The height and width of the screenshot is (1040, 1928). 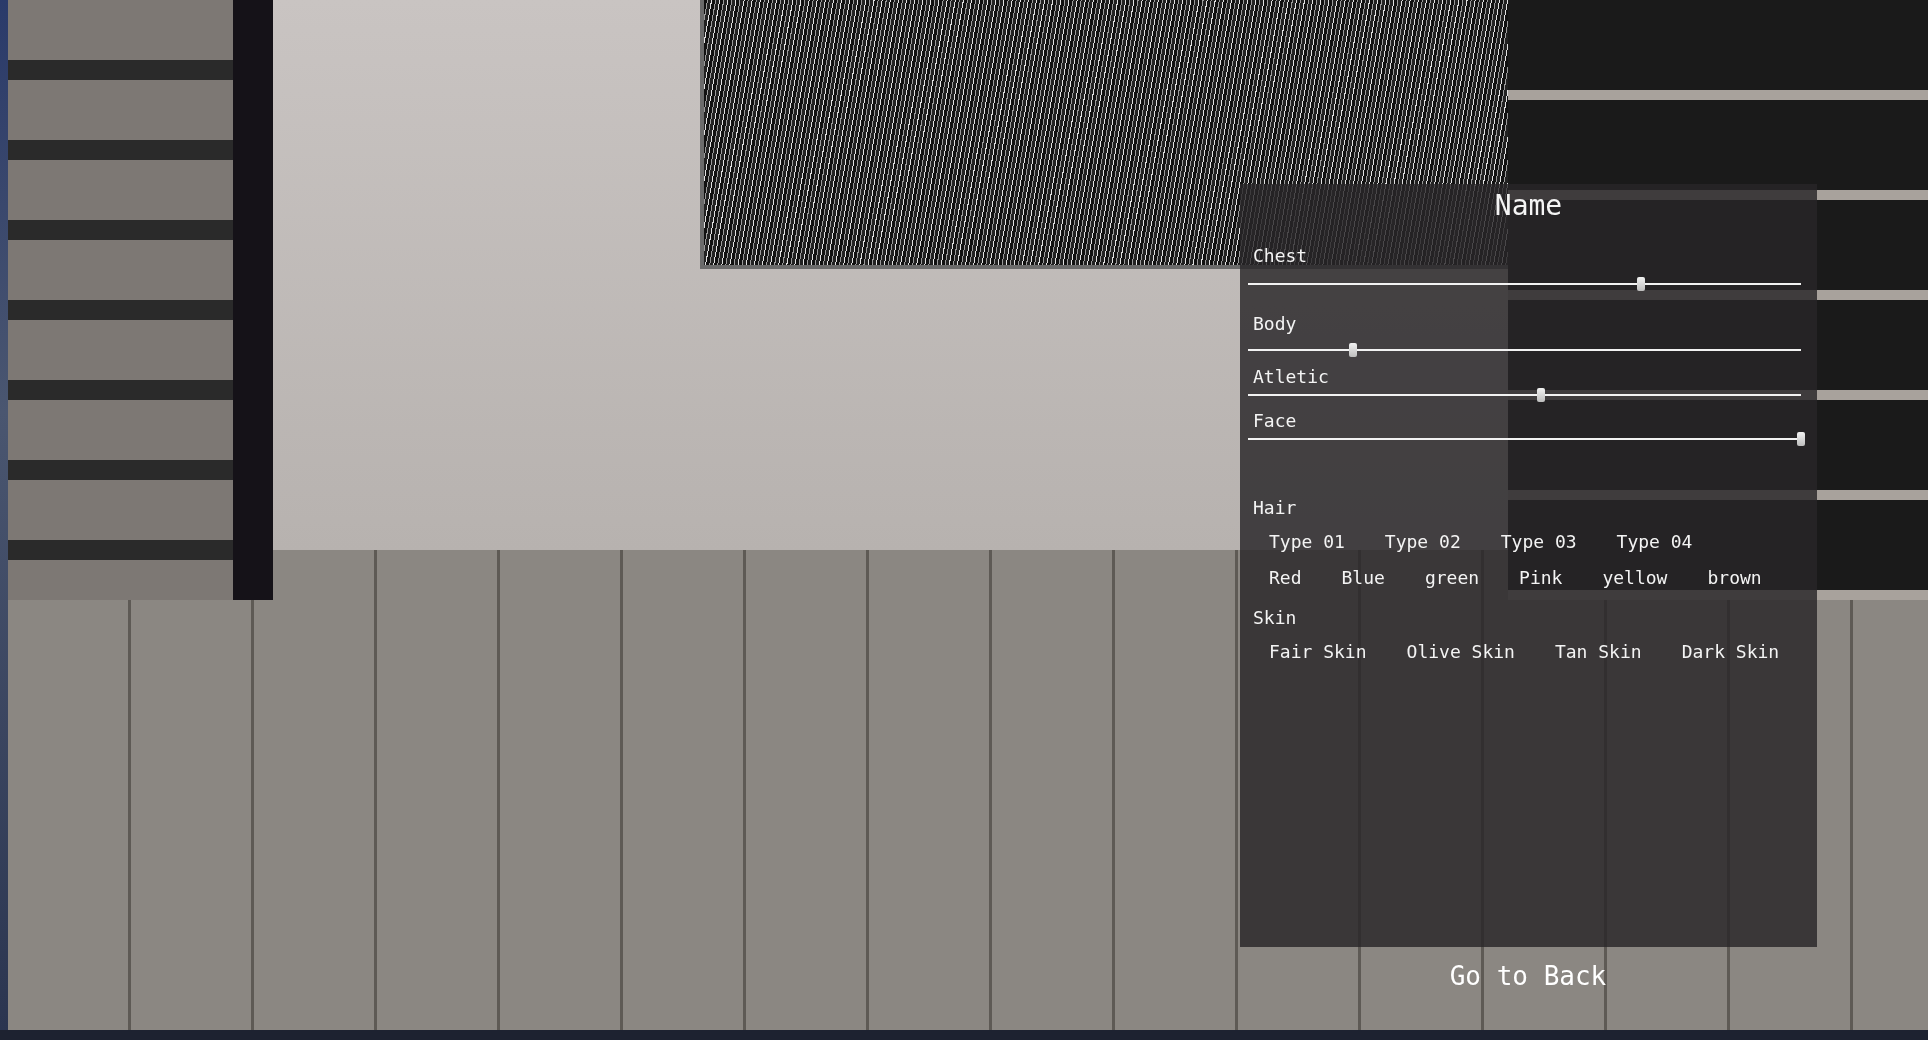 What do you see at coordinates (1280, 256) in the screenshot?
I see `slider-label: Chest` at bounding box center [1280, 256].